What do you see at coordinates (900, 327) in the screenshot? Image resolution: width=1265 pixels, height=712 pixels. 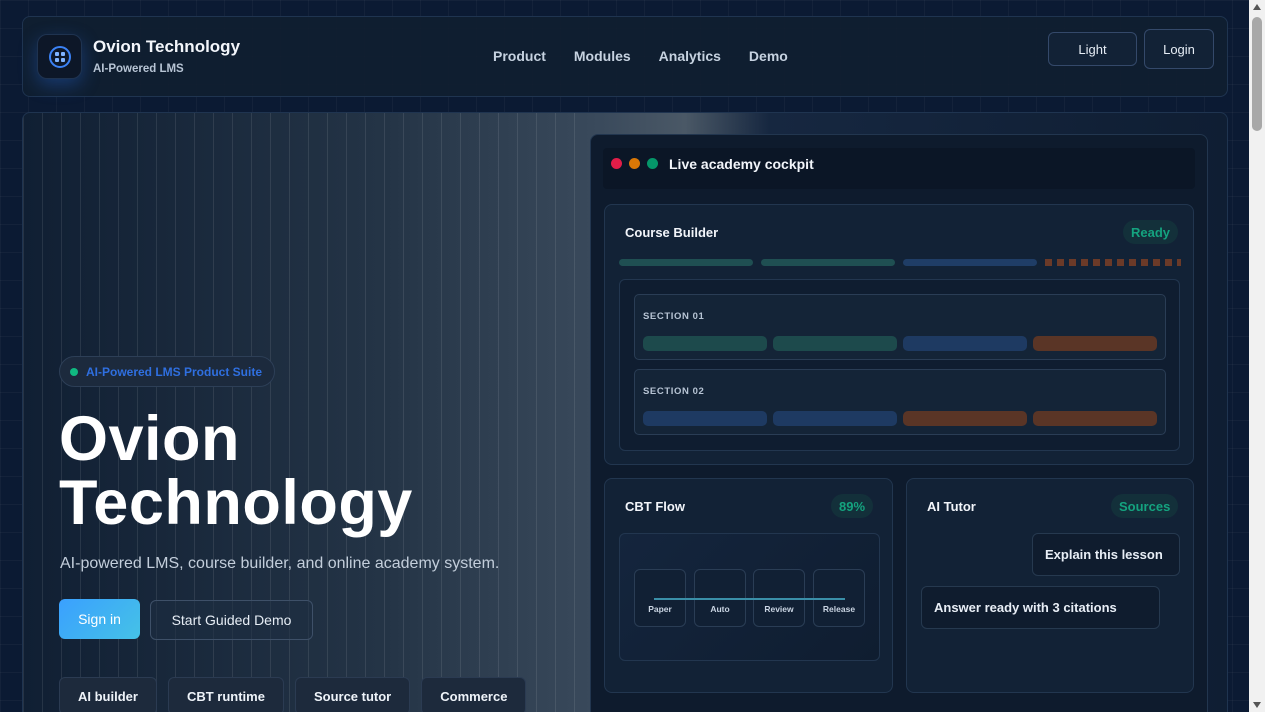 I see `section-01: SECTION 01` at bounding box center [900, 327].